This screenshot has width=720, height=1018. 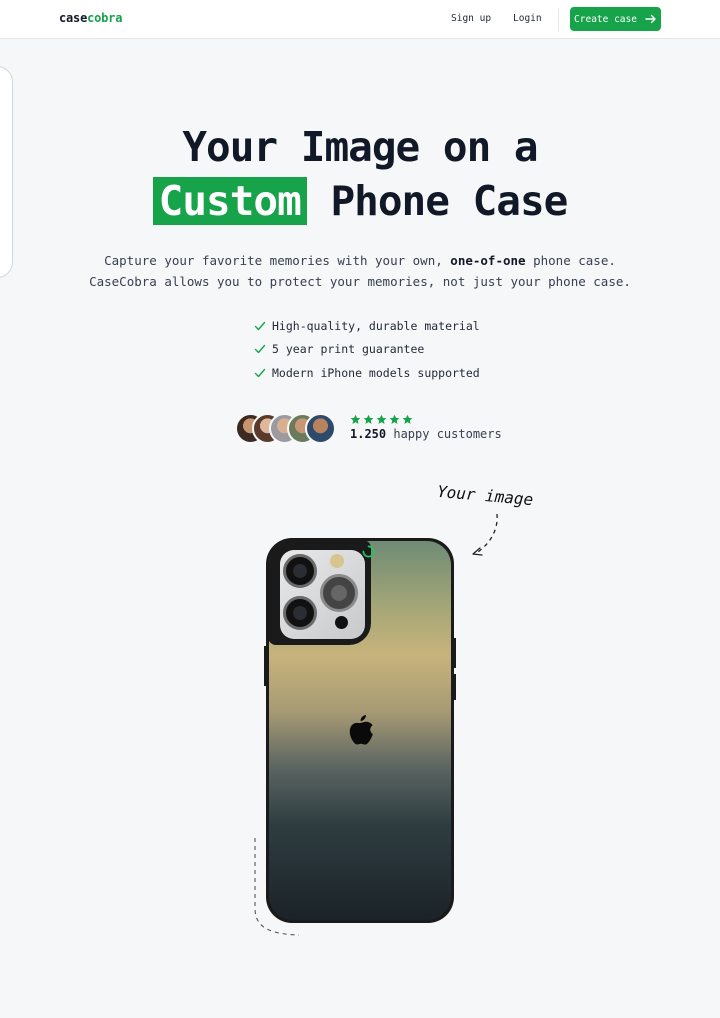 What do you see at coordinates (337, 561) in the screenshot?
I see `camera-flash` at bounding box center [337, 561].